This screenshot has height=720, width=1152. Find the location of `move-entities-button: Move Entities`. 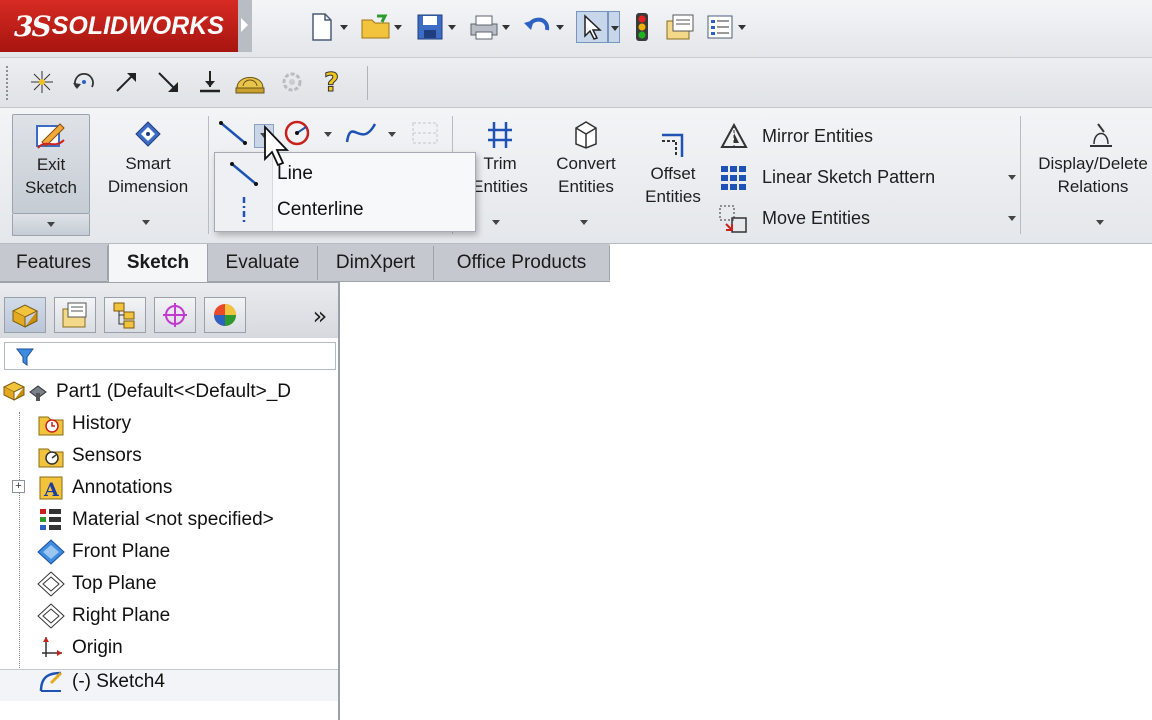

move-entities-button: Move Entities is located at coordinates (866, 218).